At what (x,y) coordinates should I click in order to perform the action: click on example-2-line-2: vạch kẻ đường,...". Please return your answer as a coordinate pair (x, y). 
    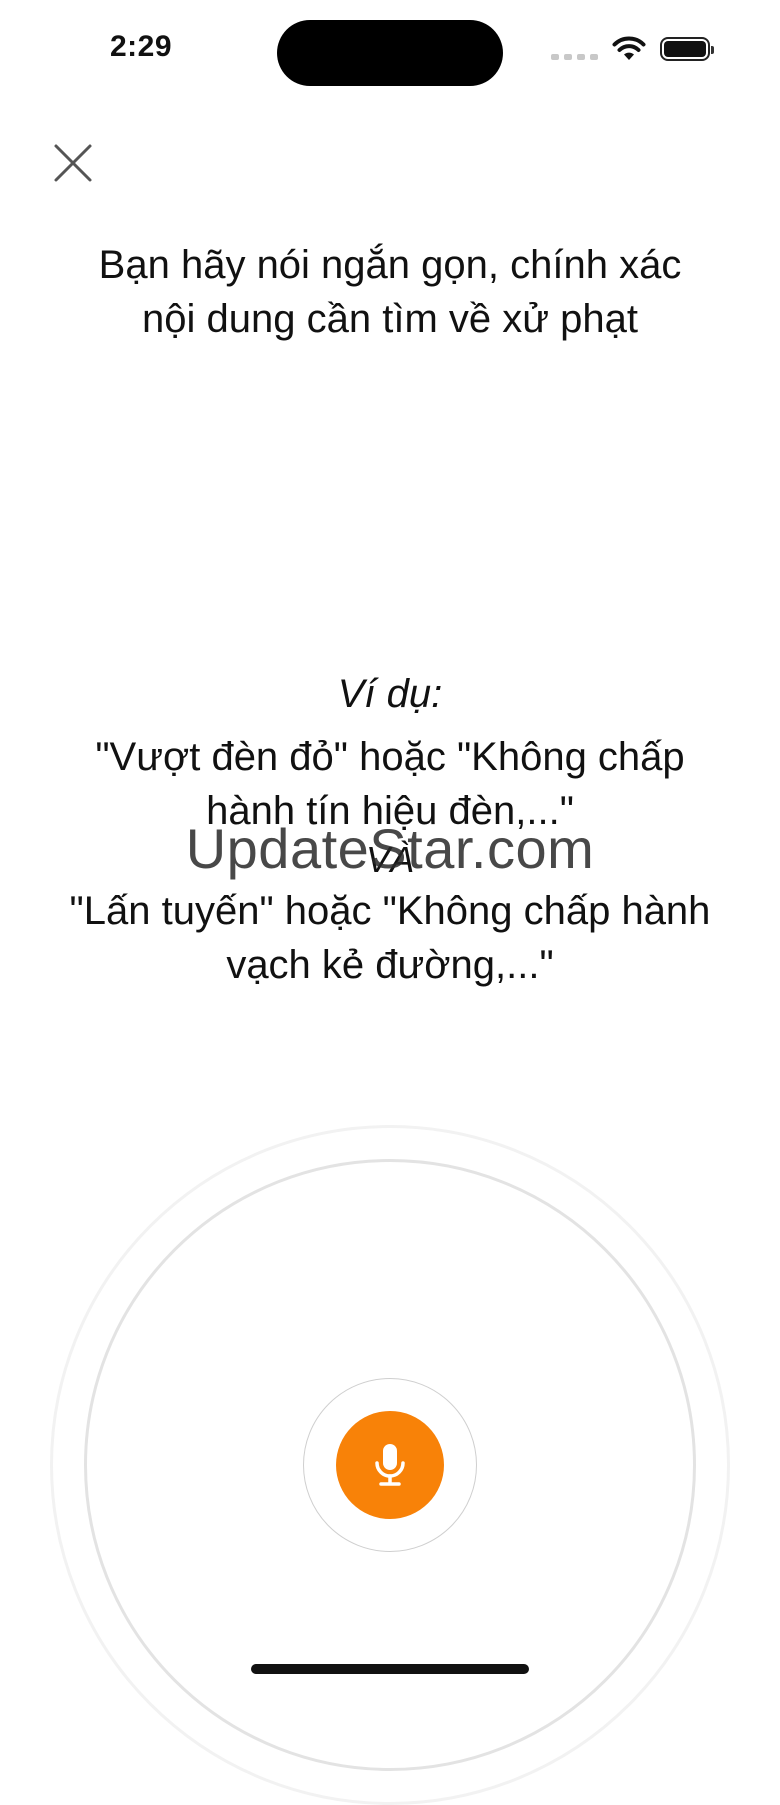
    Looking at the image, I should click on (390, 965).